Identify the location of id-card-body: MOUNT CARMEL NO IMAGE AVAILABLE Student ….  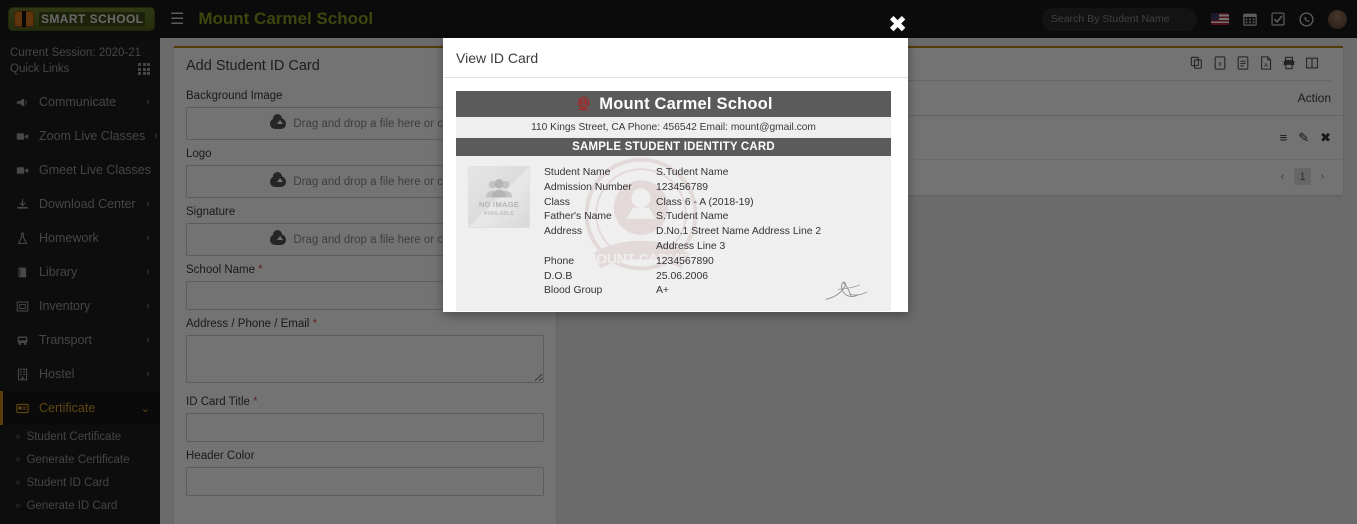
(673, 234).